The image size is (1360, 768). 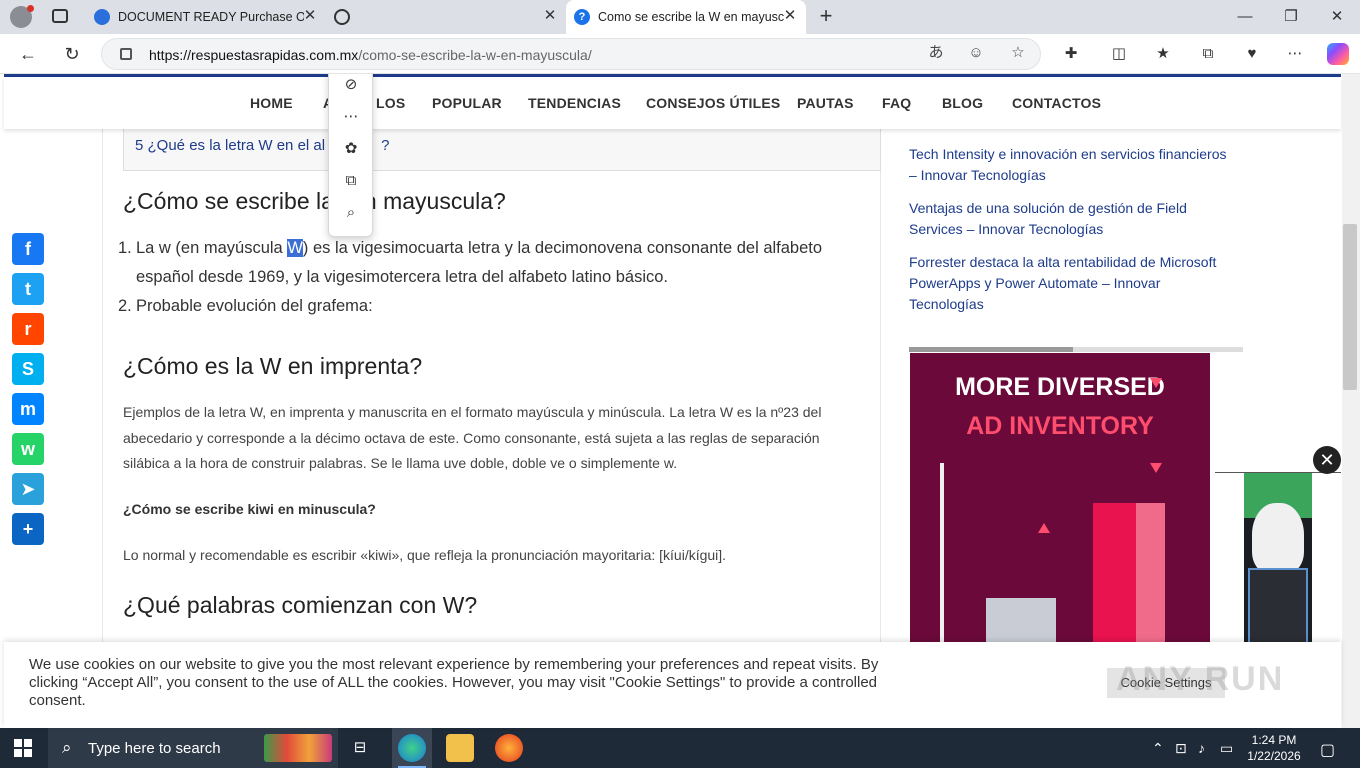 What do you see at coordinates (126, 54) in the screenshot?
I see `lock-icon` at bounding box center [126, 54].